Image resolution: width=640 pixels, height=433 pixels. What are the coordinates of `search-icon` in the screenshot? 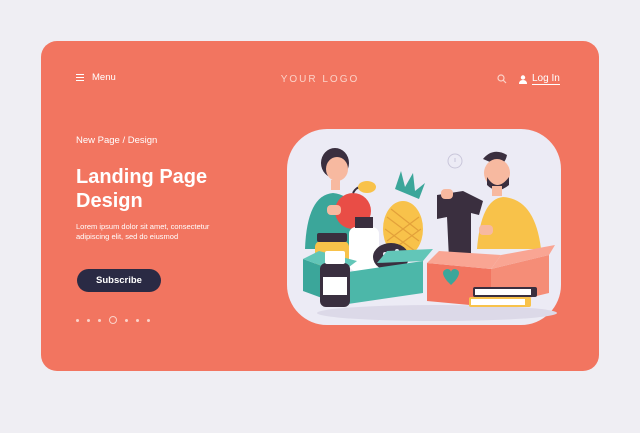 It's located at (502, 79).